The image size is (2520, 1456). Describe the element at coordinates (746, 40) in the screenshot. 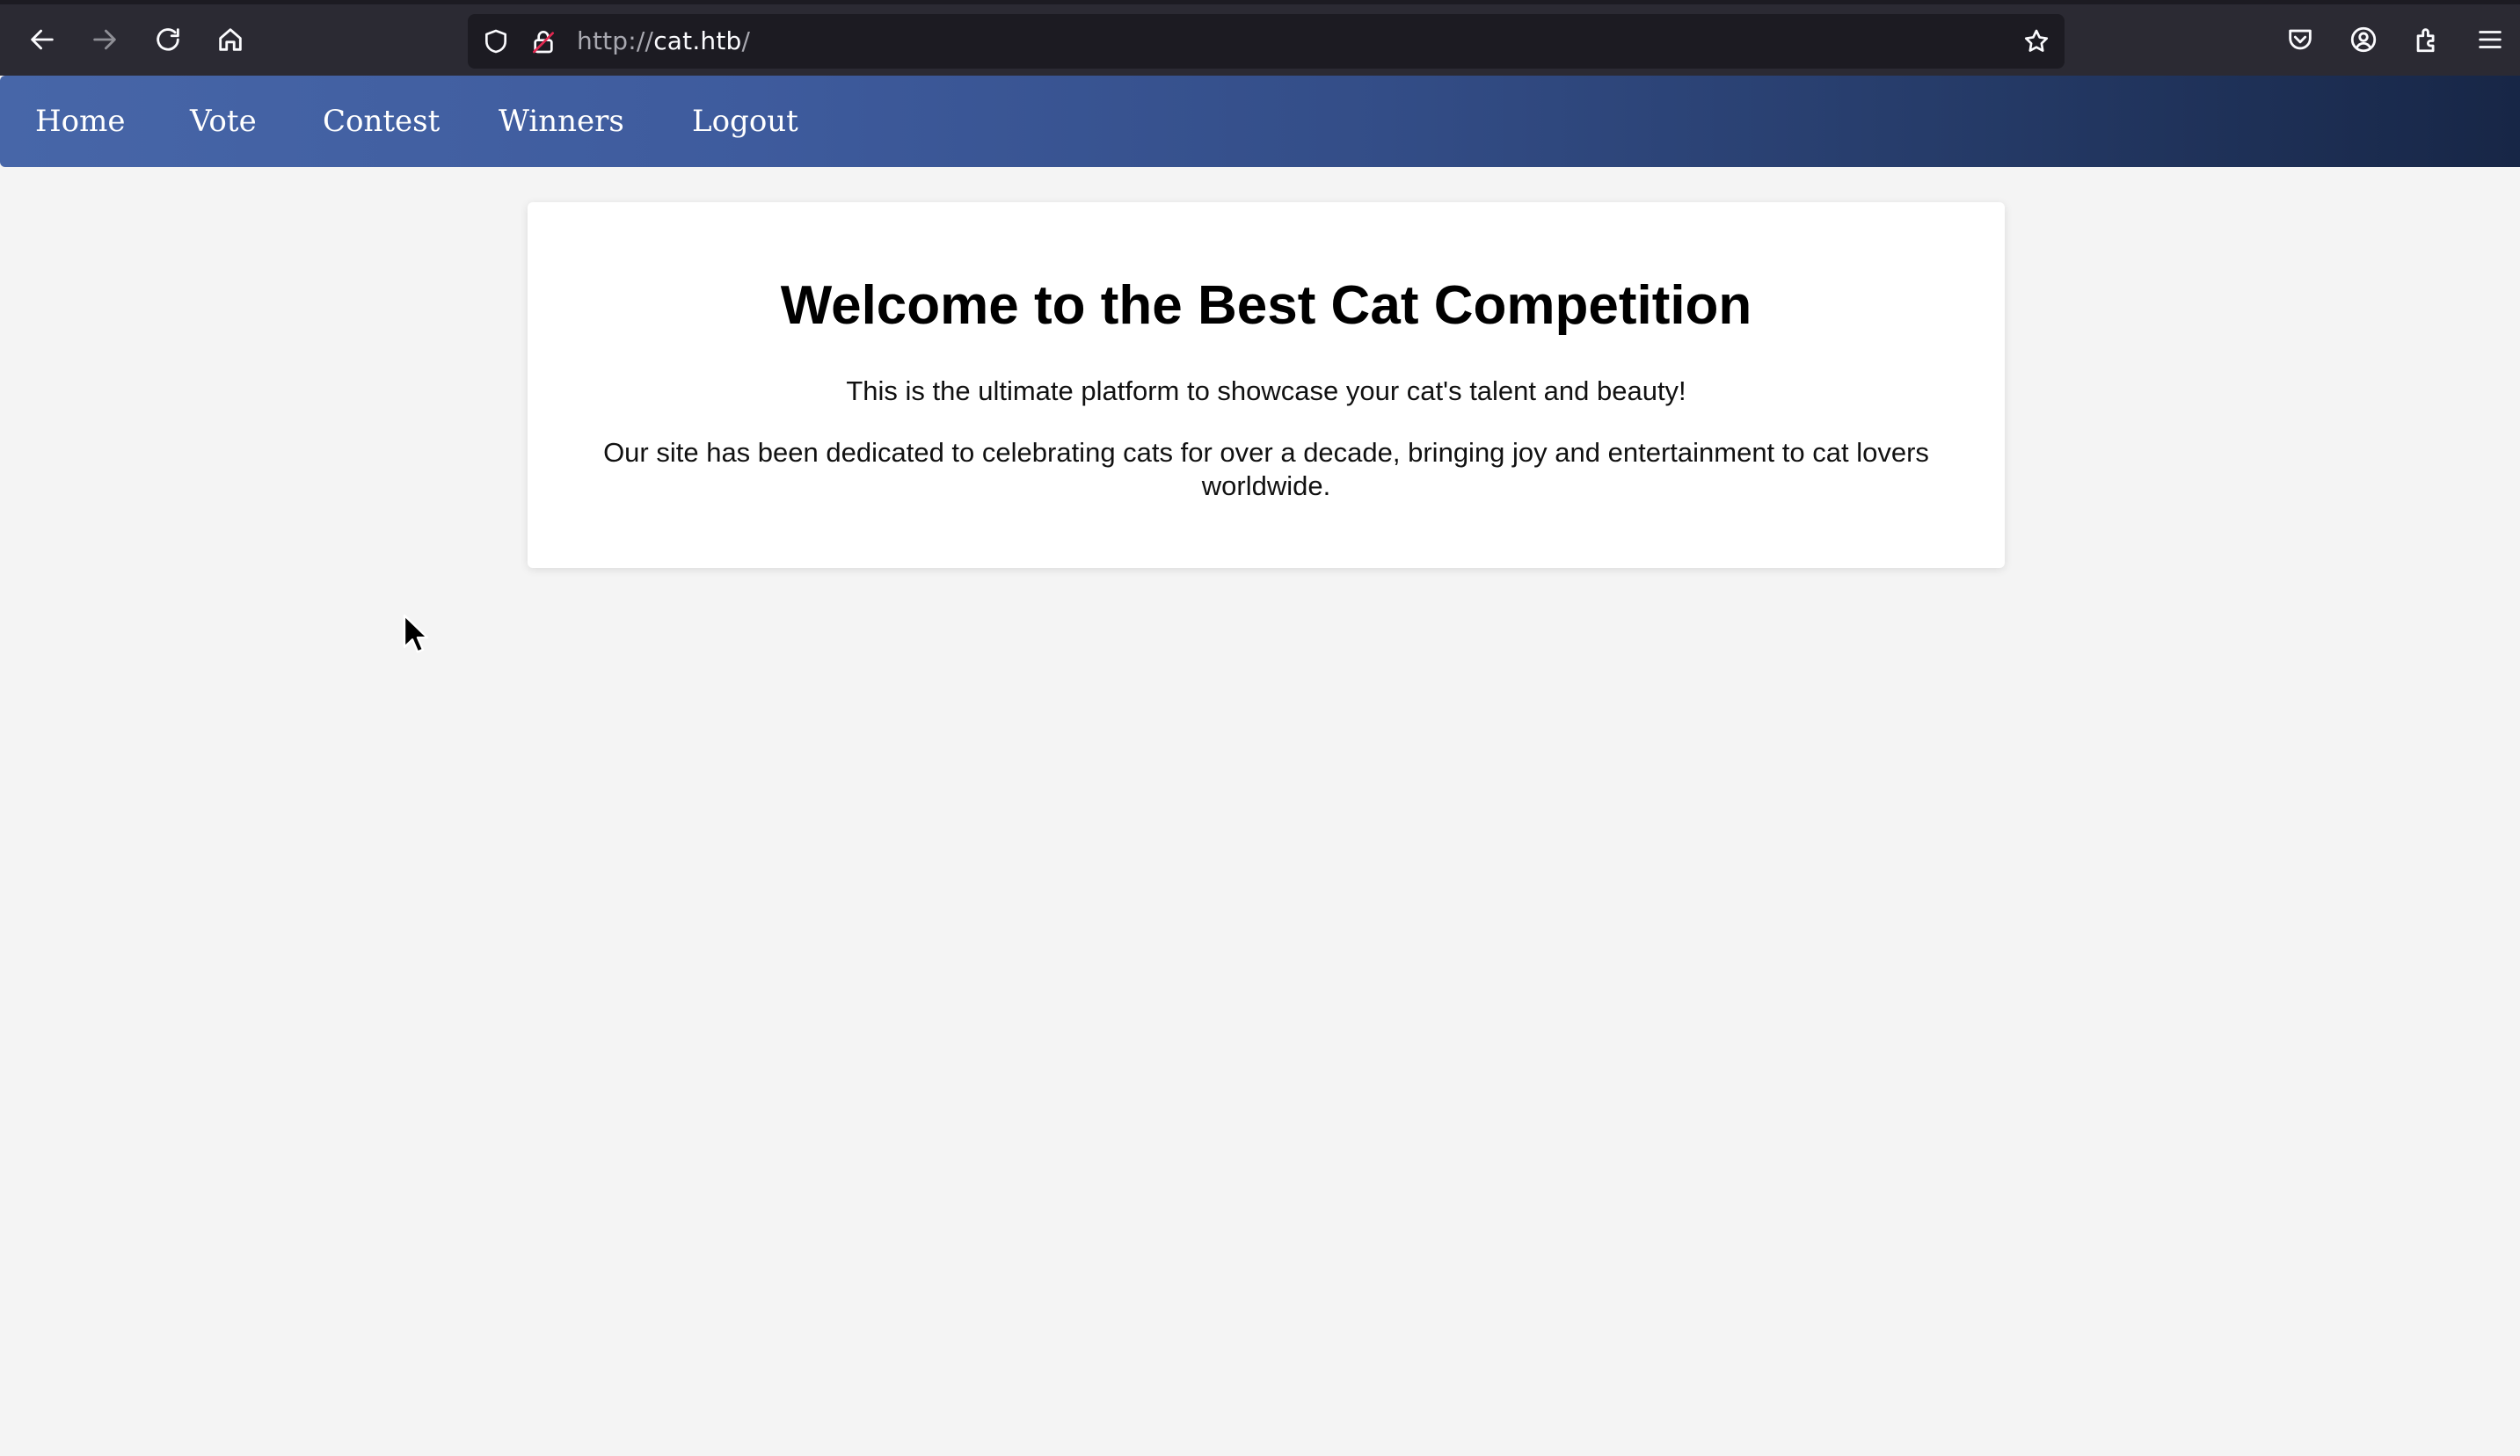

I see `url-path: /` at that location.